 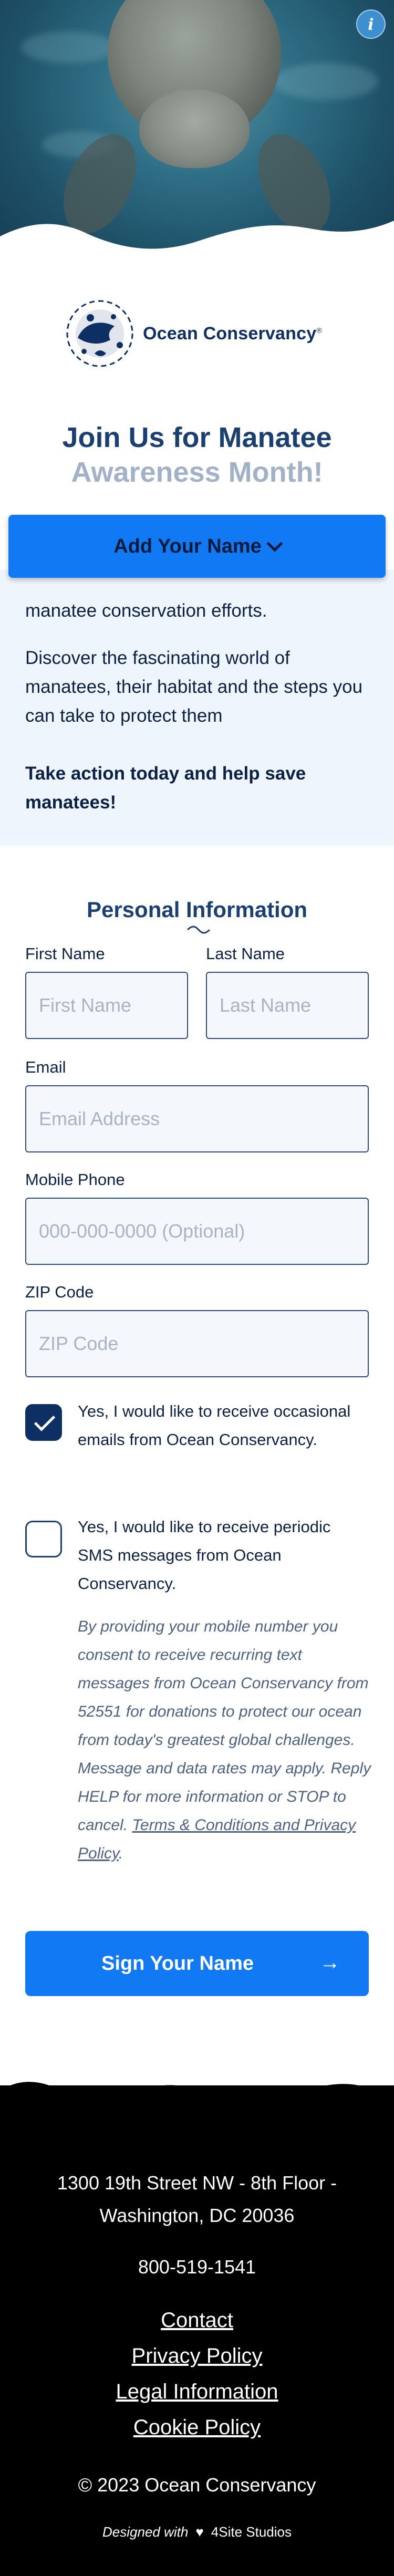 What do you see at coordinates (329, 1962) in the screenshot?
I see `arrow-right-icon: →` at bounding box center [329, 1962].